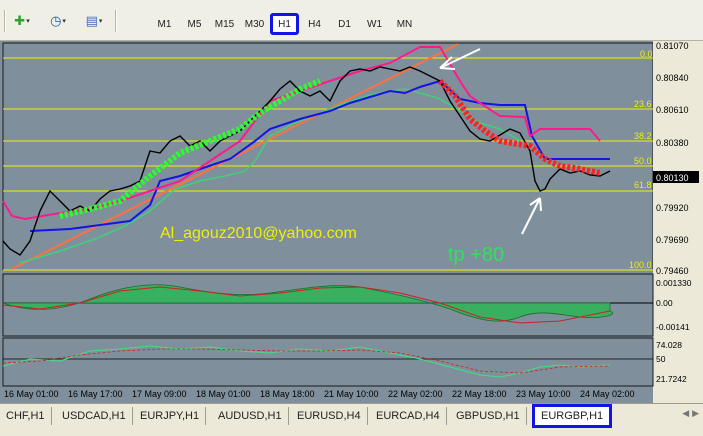 The height and width of the screenshot is (436, 703). I want to click on rsi-tick-2: 21.7242, so click(671, 379).